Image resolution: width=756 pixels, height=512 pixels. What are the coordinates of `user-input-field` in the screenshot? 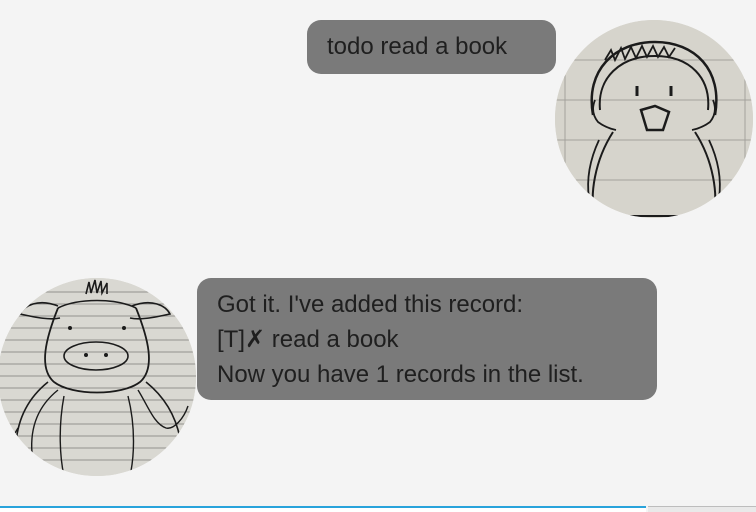 It's located at (323, 509).